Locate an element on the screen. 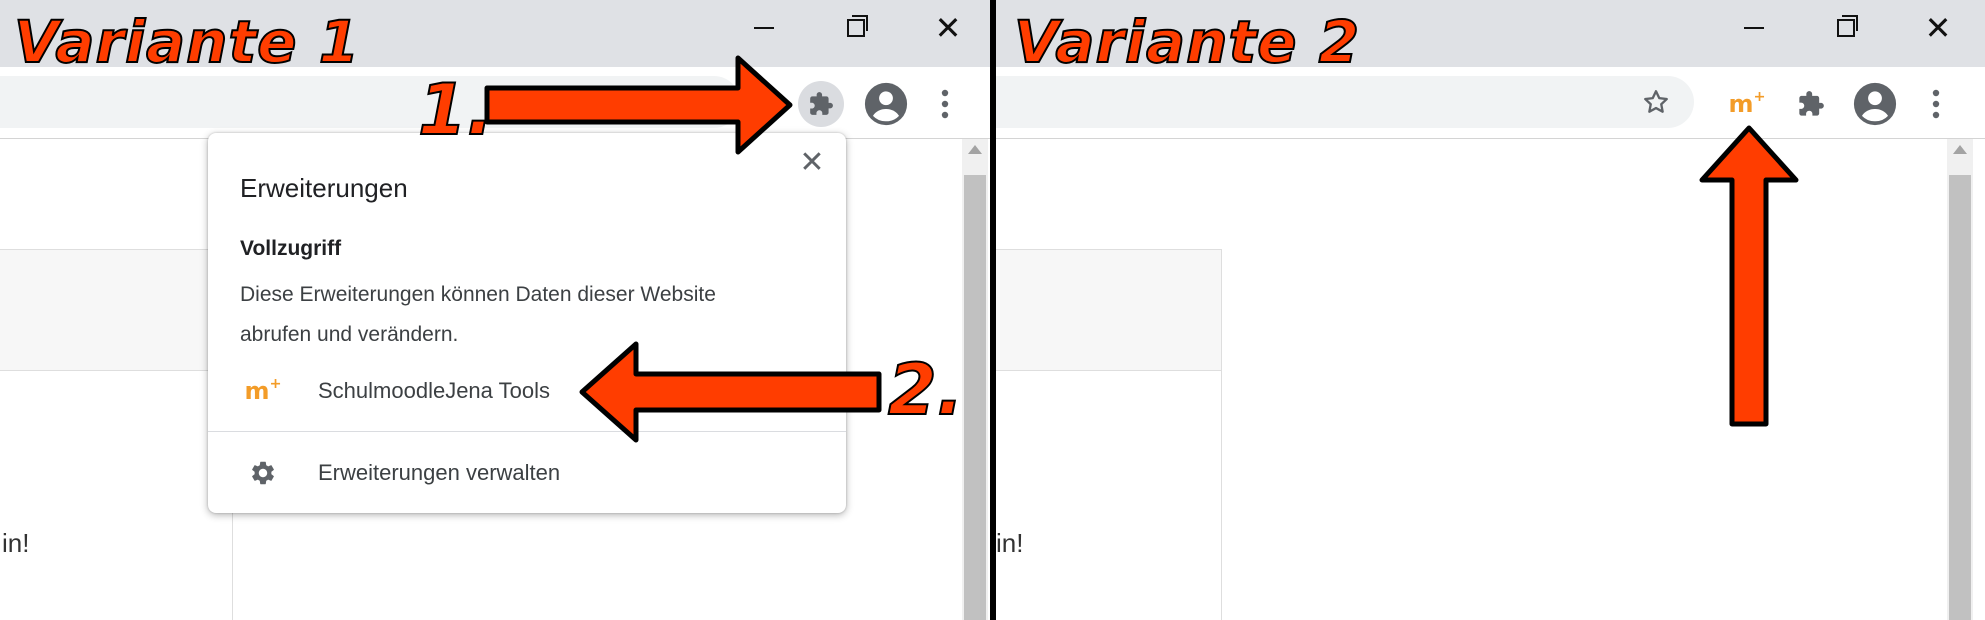 This screenshot has width=1985, height=620. manage-extensions-label: Erweiterungen verwalten is located at coordinates (439, 472).